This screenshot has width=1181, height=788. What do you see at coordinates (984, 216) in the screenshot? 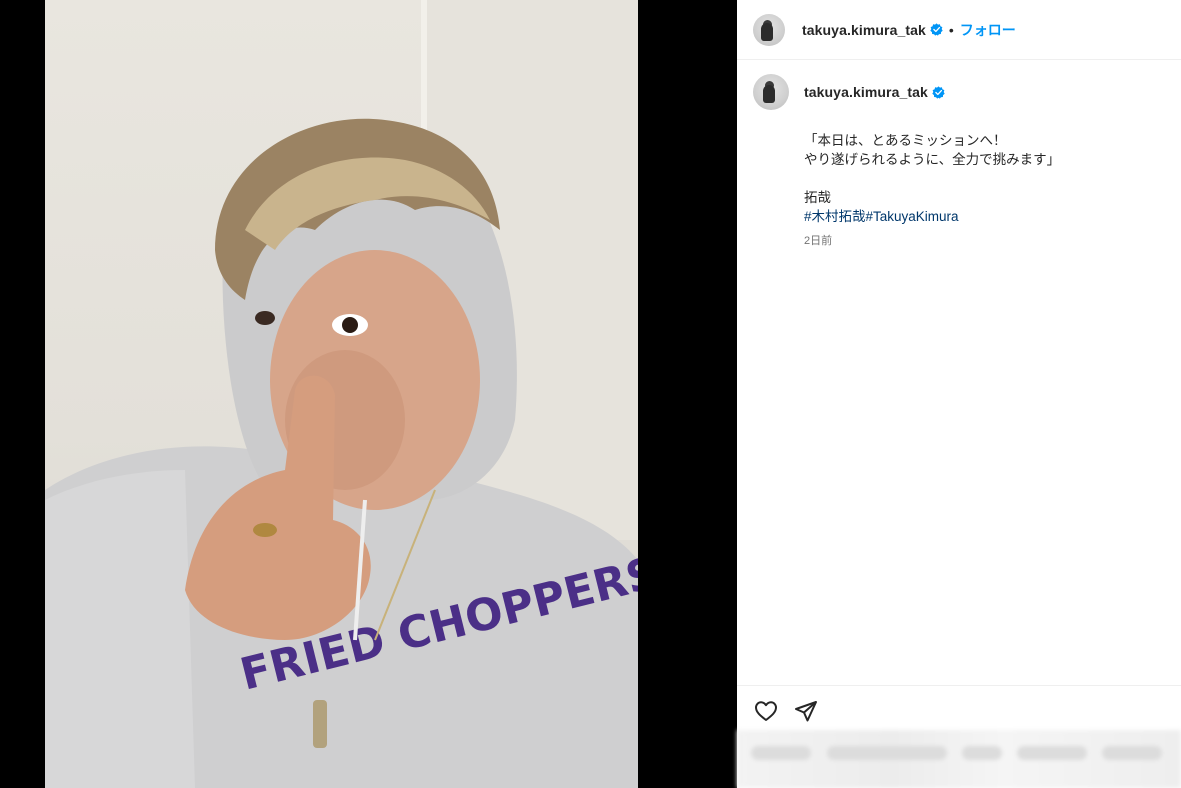
I see `hashtag-list: #木村拓哉#TakuyaKimura` at bounding box center [984, 216].